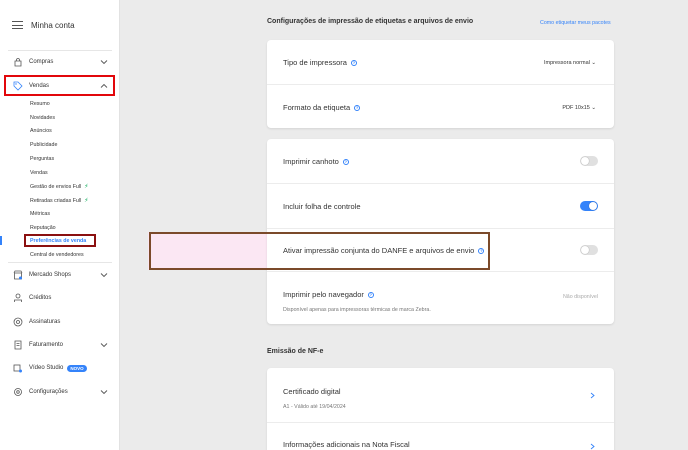  I want to click on sidebar-item-creditos: Créditos, so click(60, 298).